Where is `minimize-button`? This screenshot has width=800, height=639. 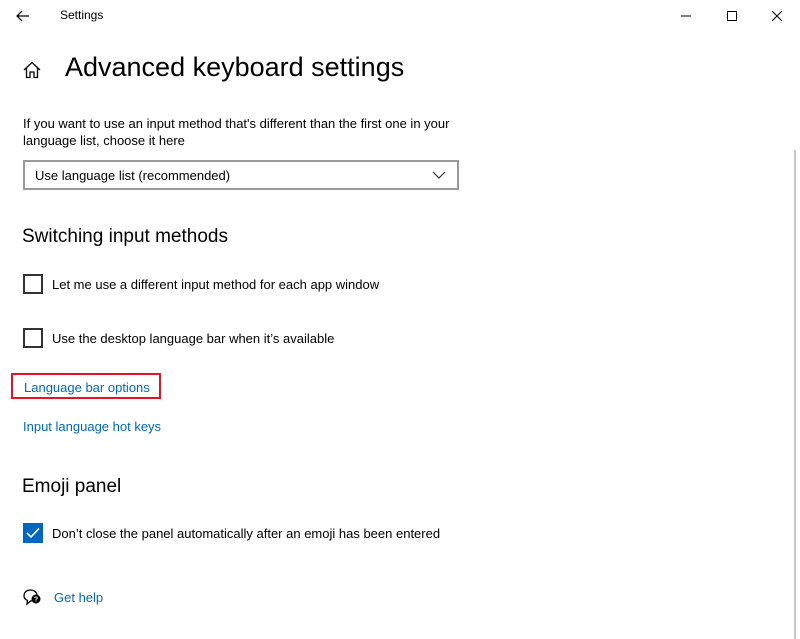 minimize-button is located at coordinates (686, 16).